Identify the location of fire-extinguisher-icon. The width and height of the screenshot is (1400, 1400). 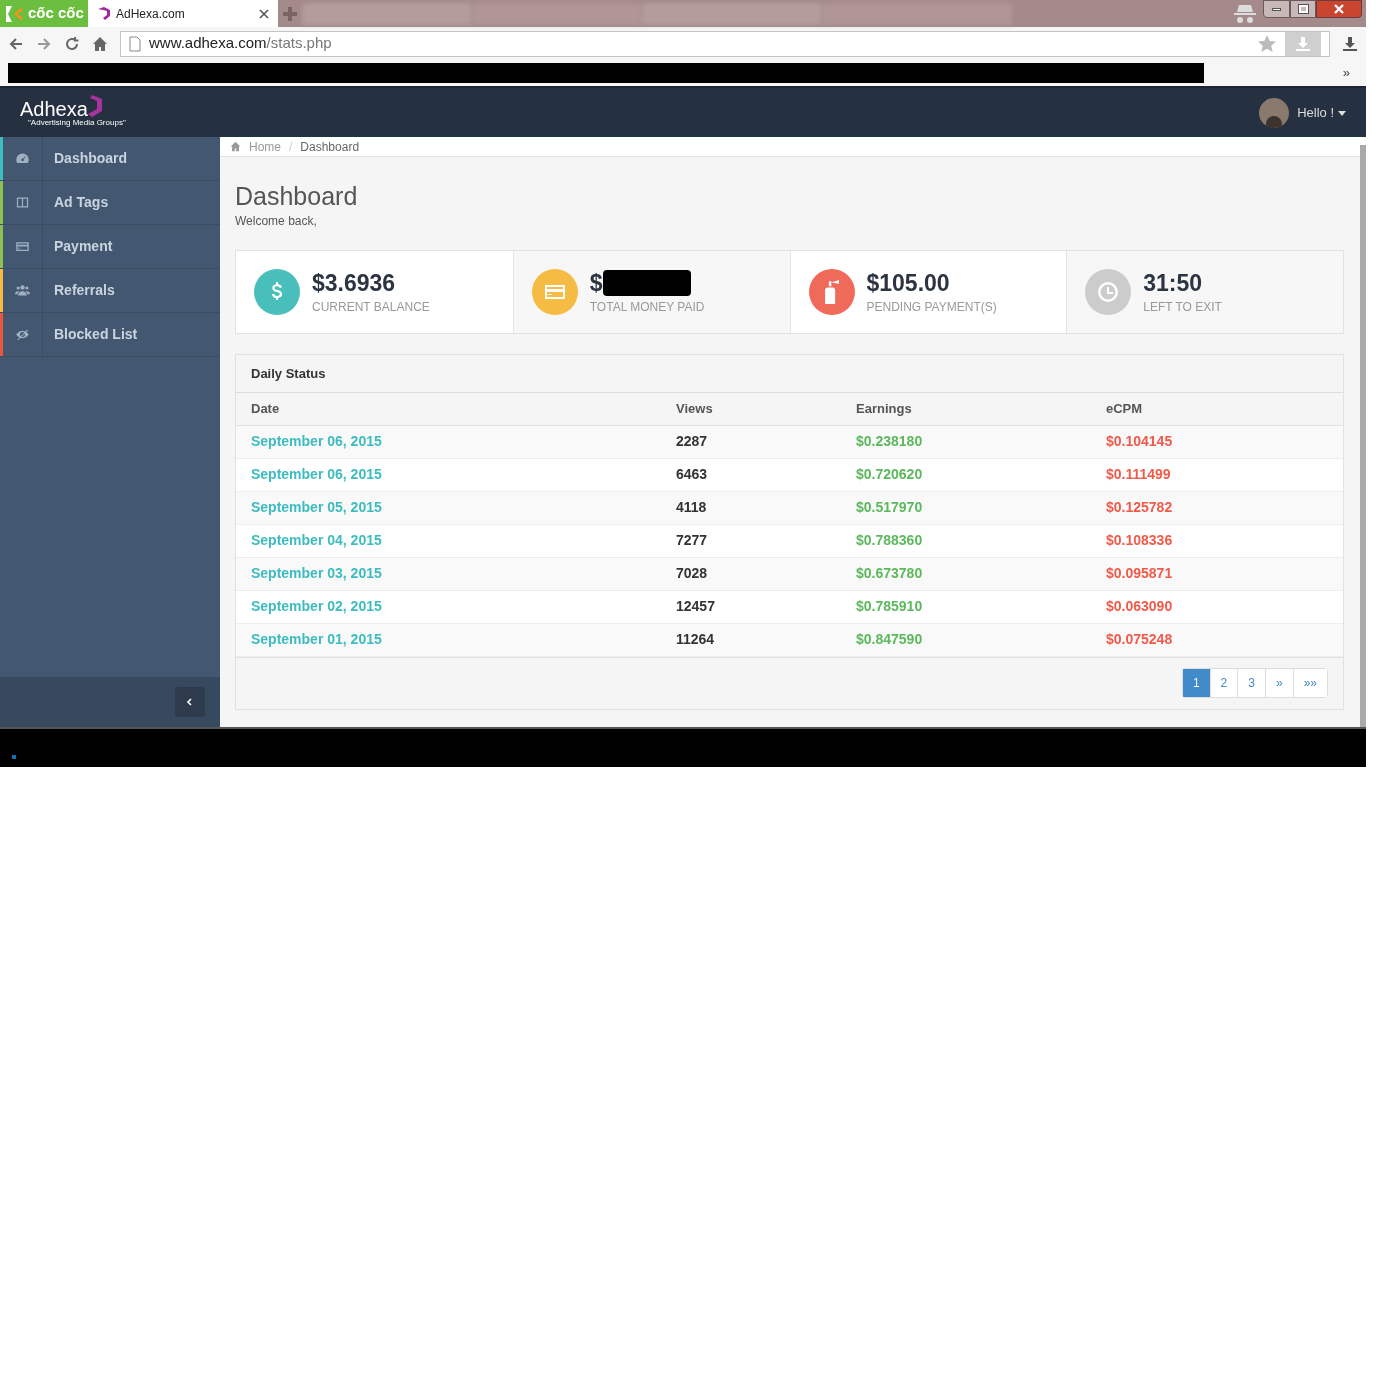
(831, 292).